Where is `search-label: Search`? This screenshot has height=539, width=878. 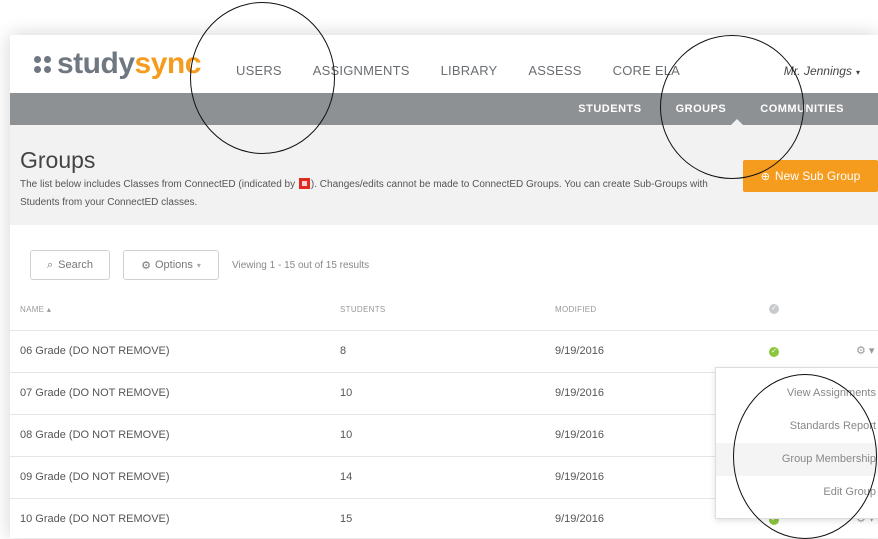 search-label: Search is located at coordinates (76, 265).